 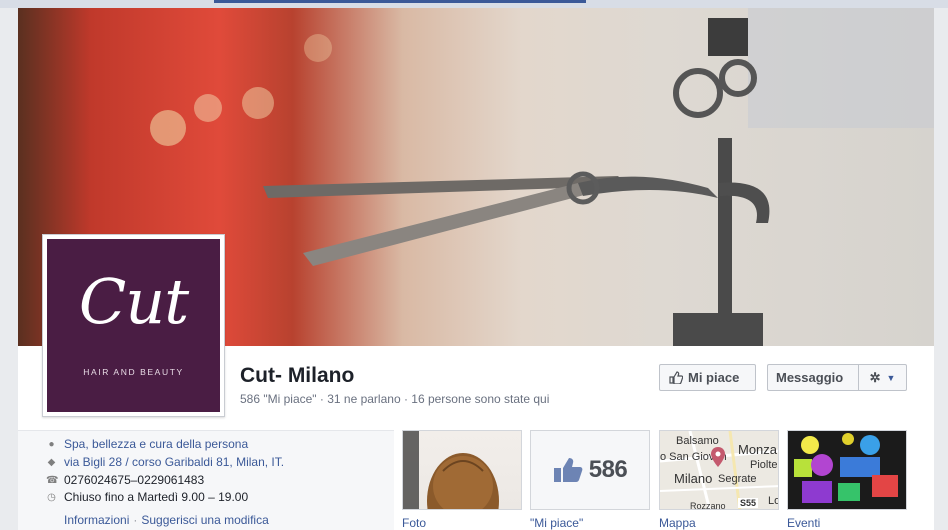 I want to click on photos-tile, so click(x=462, y=470).